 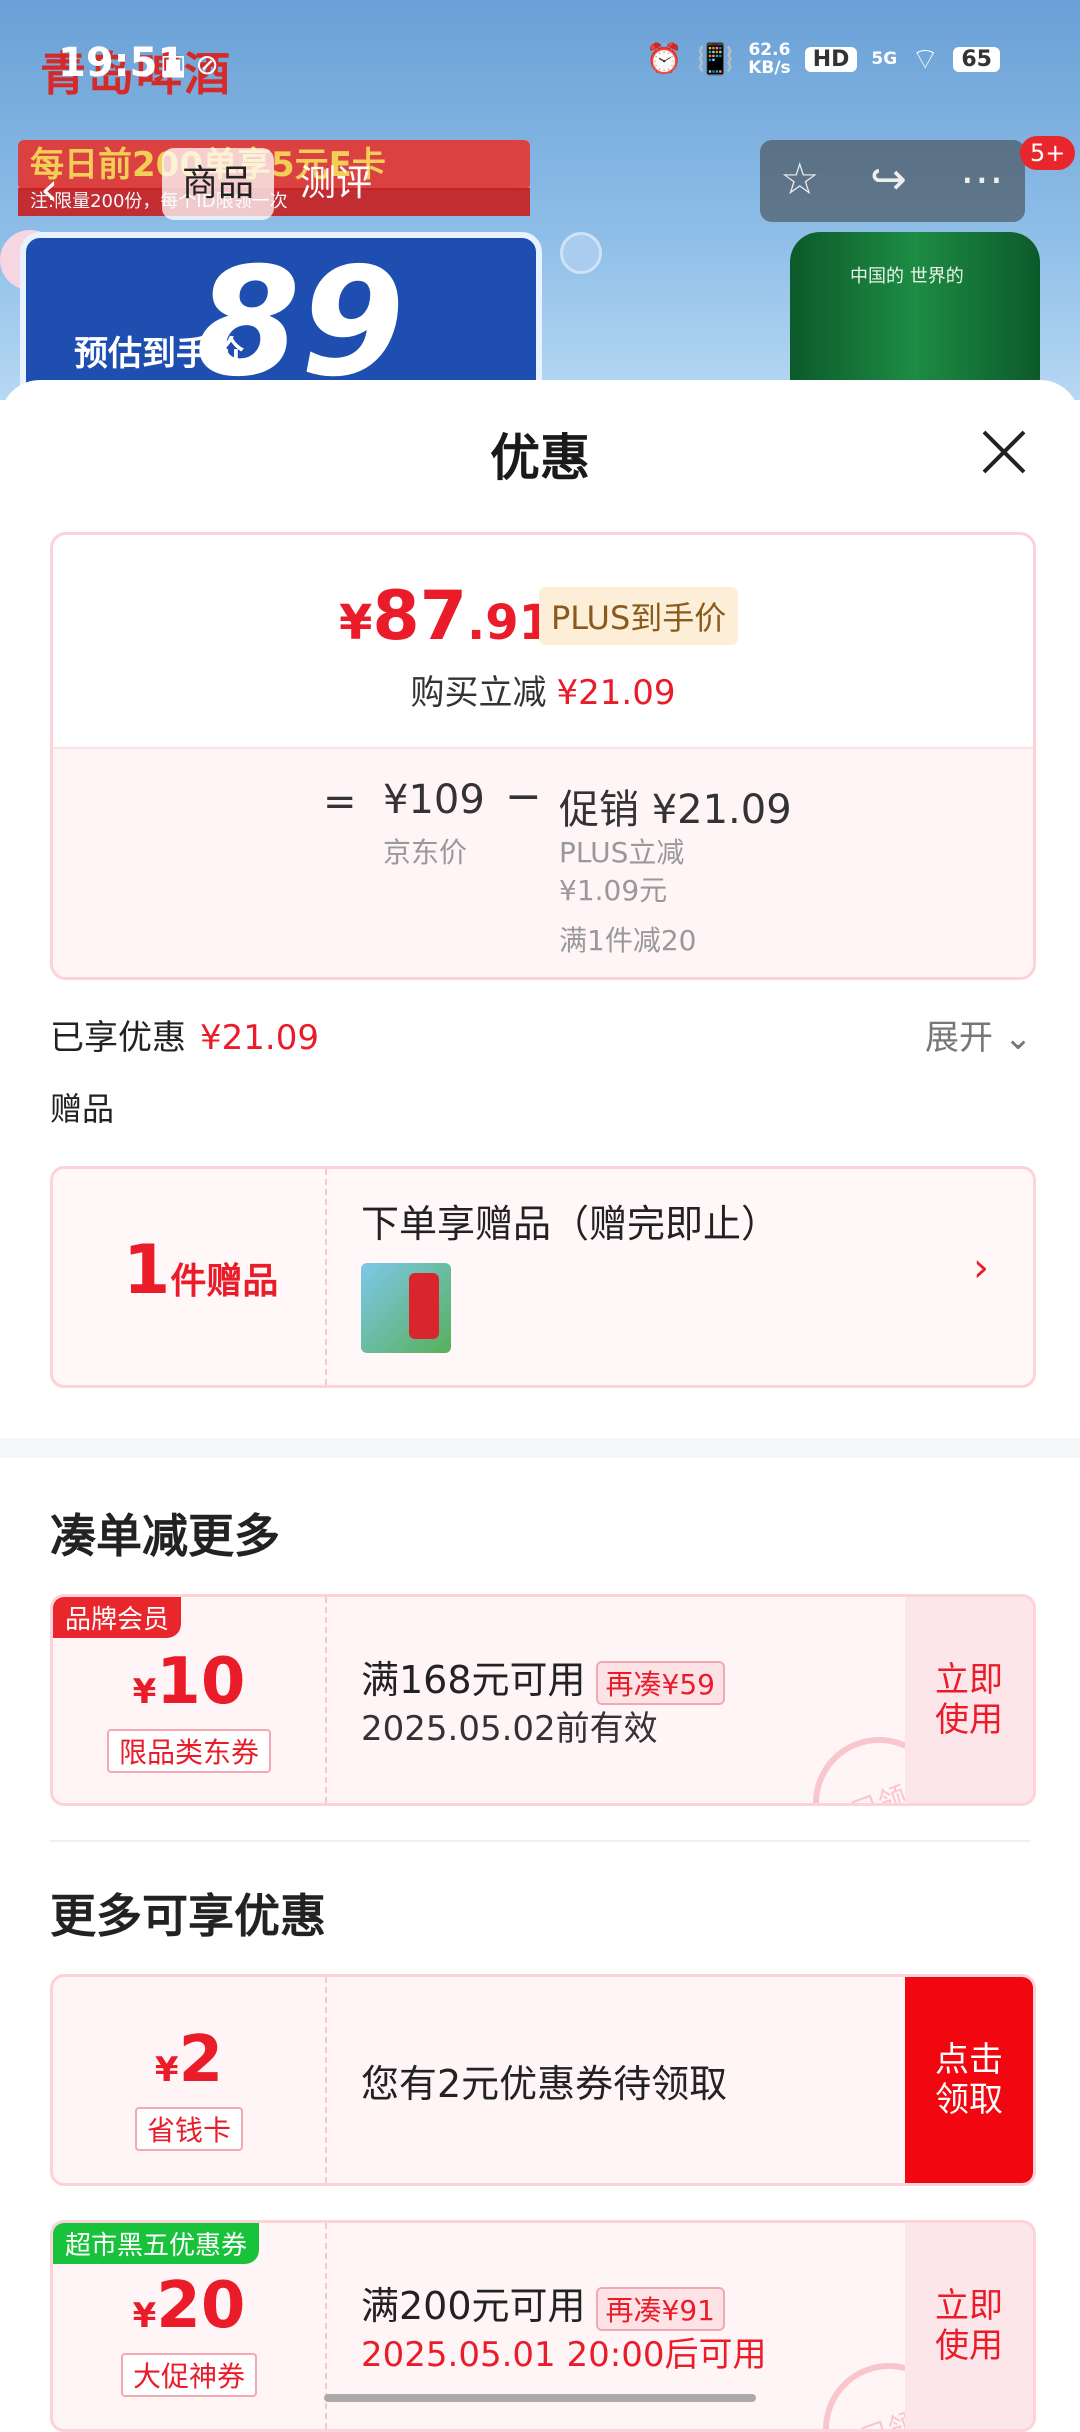 What do you see at coordinates (715, 59) in the screenshot?
I see `vibrate-icon: 📳` at bounding box center [715, 59].